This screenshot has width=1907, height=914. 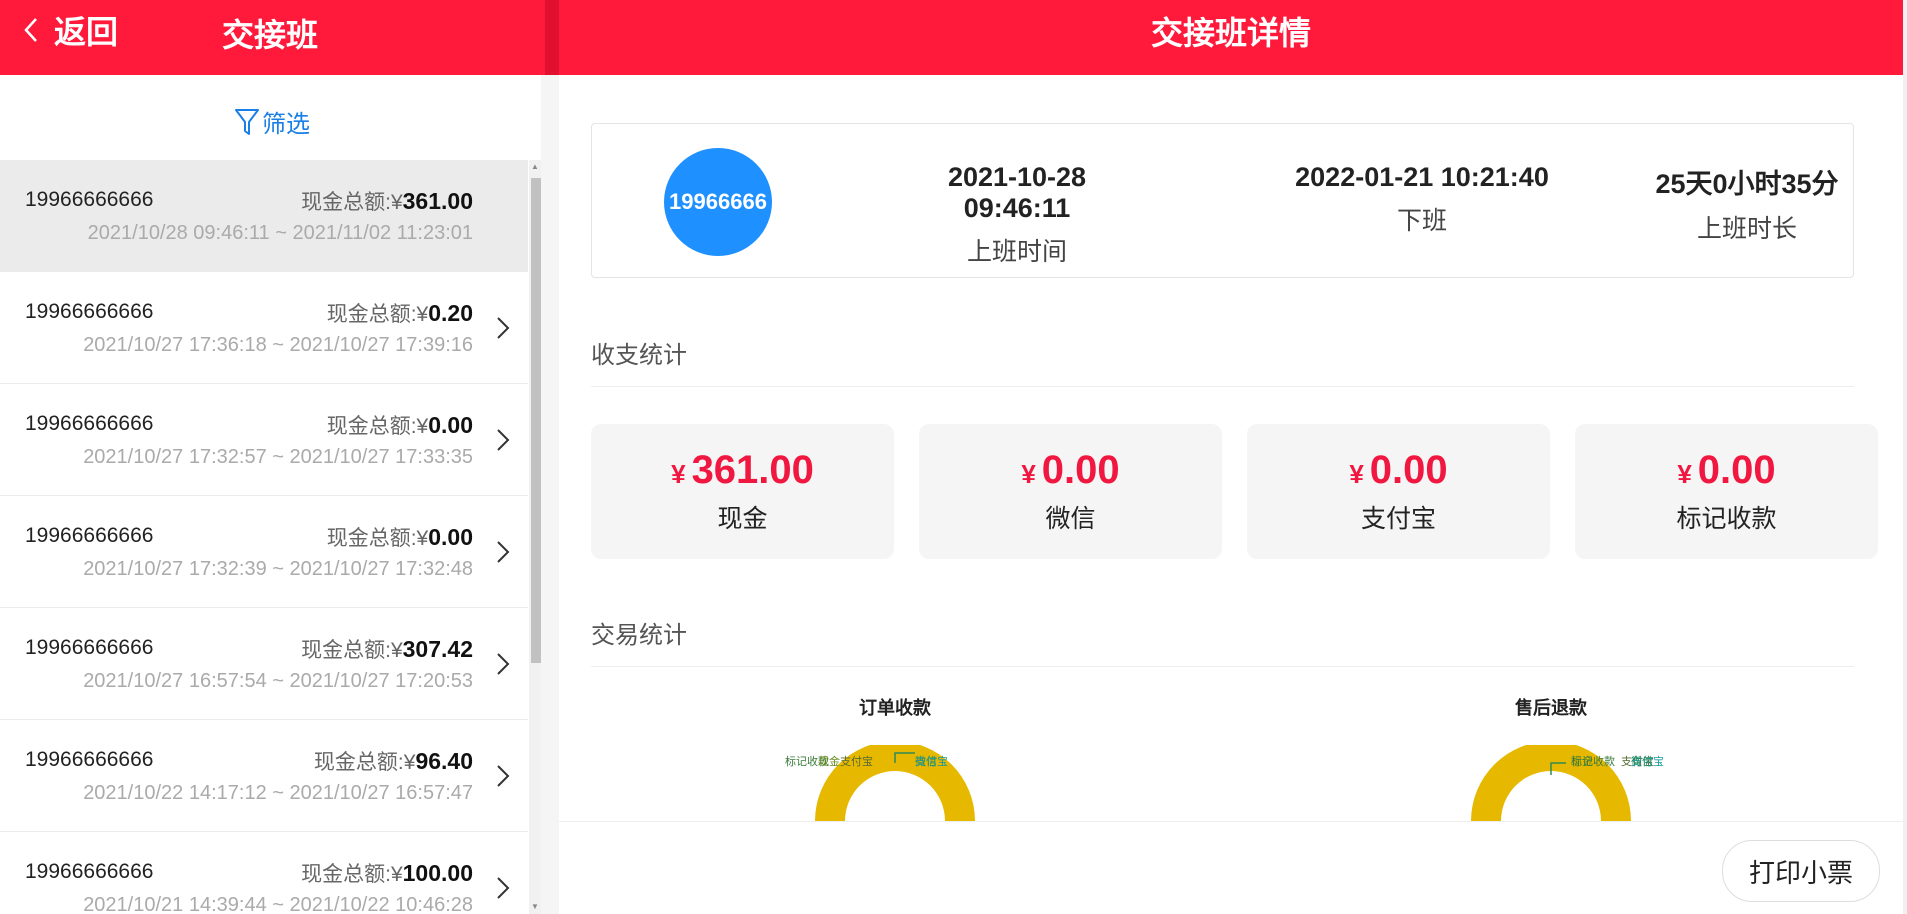 I want to click on duration-block: 25天0小时35分 上班时长, so click(x=1747, y=203).